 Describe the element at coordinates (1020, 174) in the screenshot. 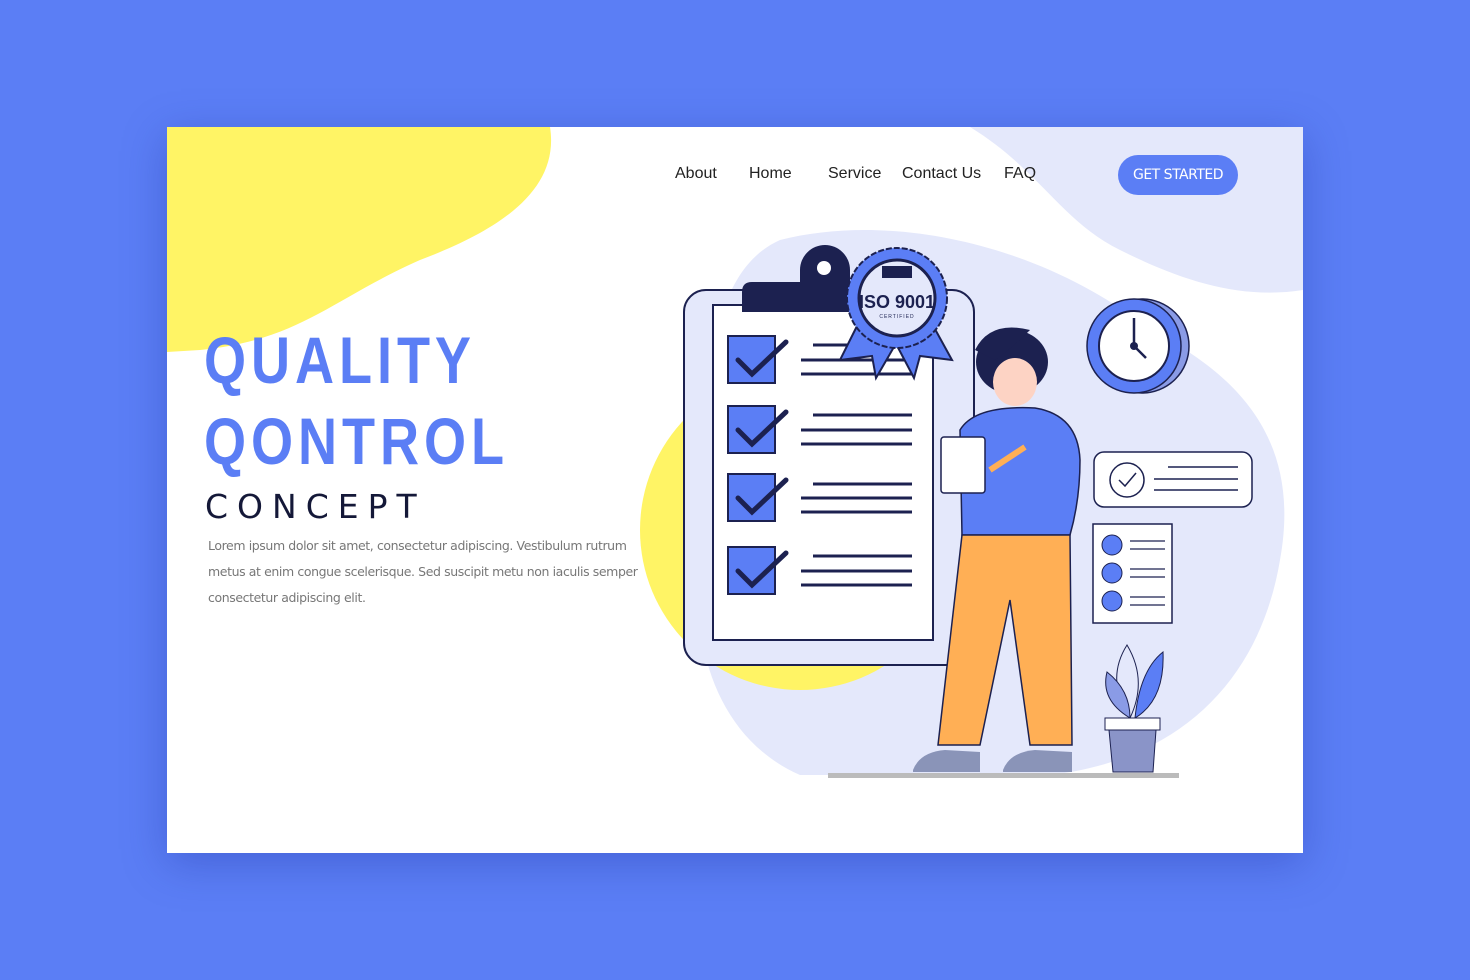

I see `nav-faq: FAQ` at that location.